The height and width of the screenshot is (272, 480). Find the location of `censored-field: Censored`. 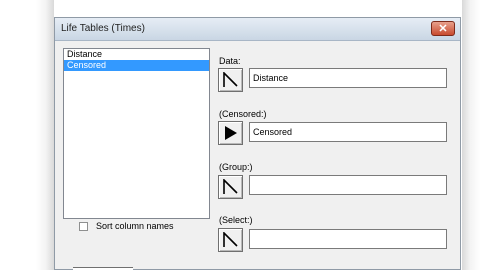

censored-field: Censored is located at coordinates (348, 132).